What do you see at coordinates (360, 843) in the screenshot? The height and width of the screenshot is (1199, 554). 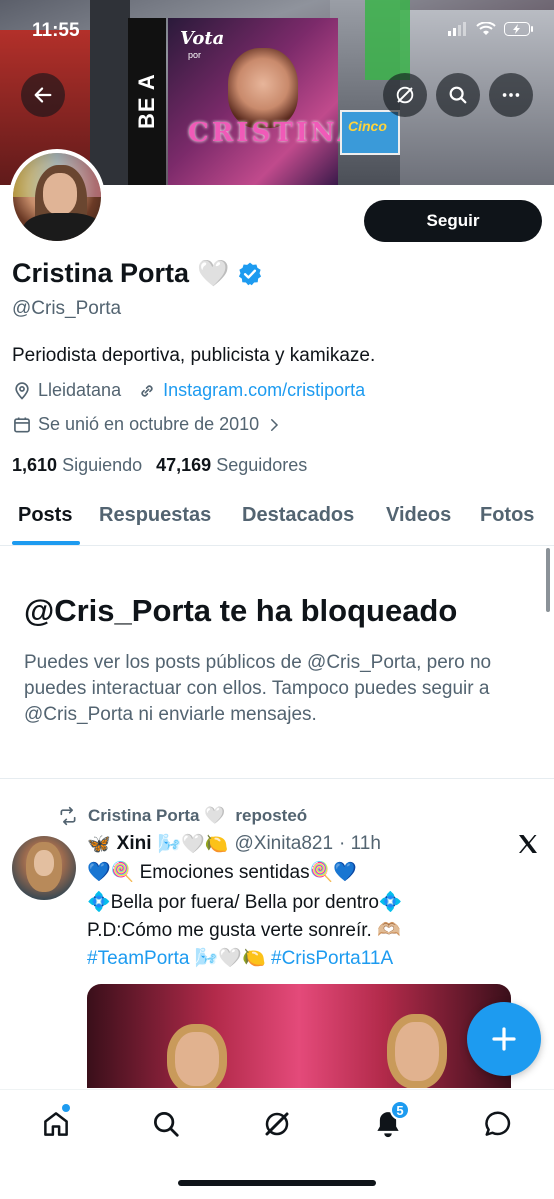 I see `post-time: · 11h` at bounding box center [360, 843].